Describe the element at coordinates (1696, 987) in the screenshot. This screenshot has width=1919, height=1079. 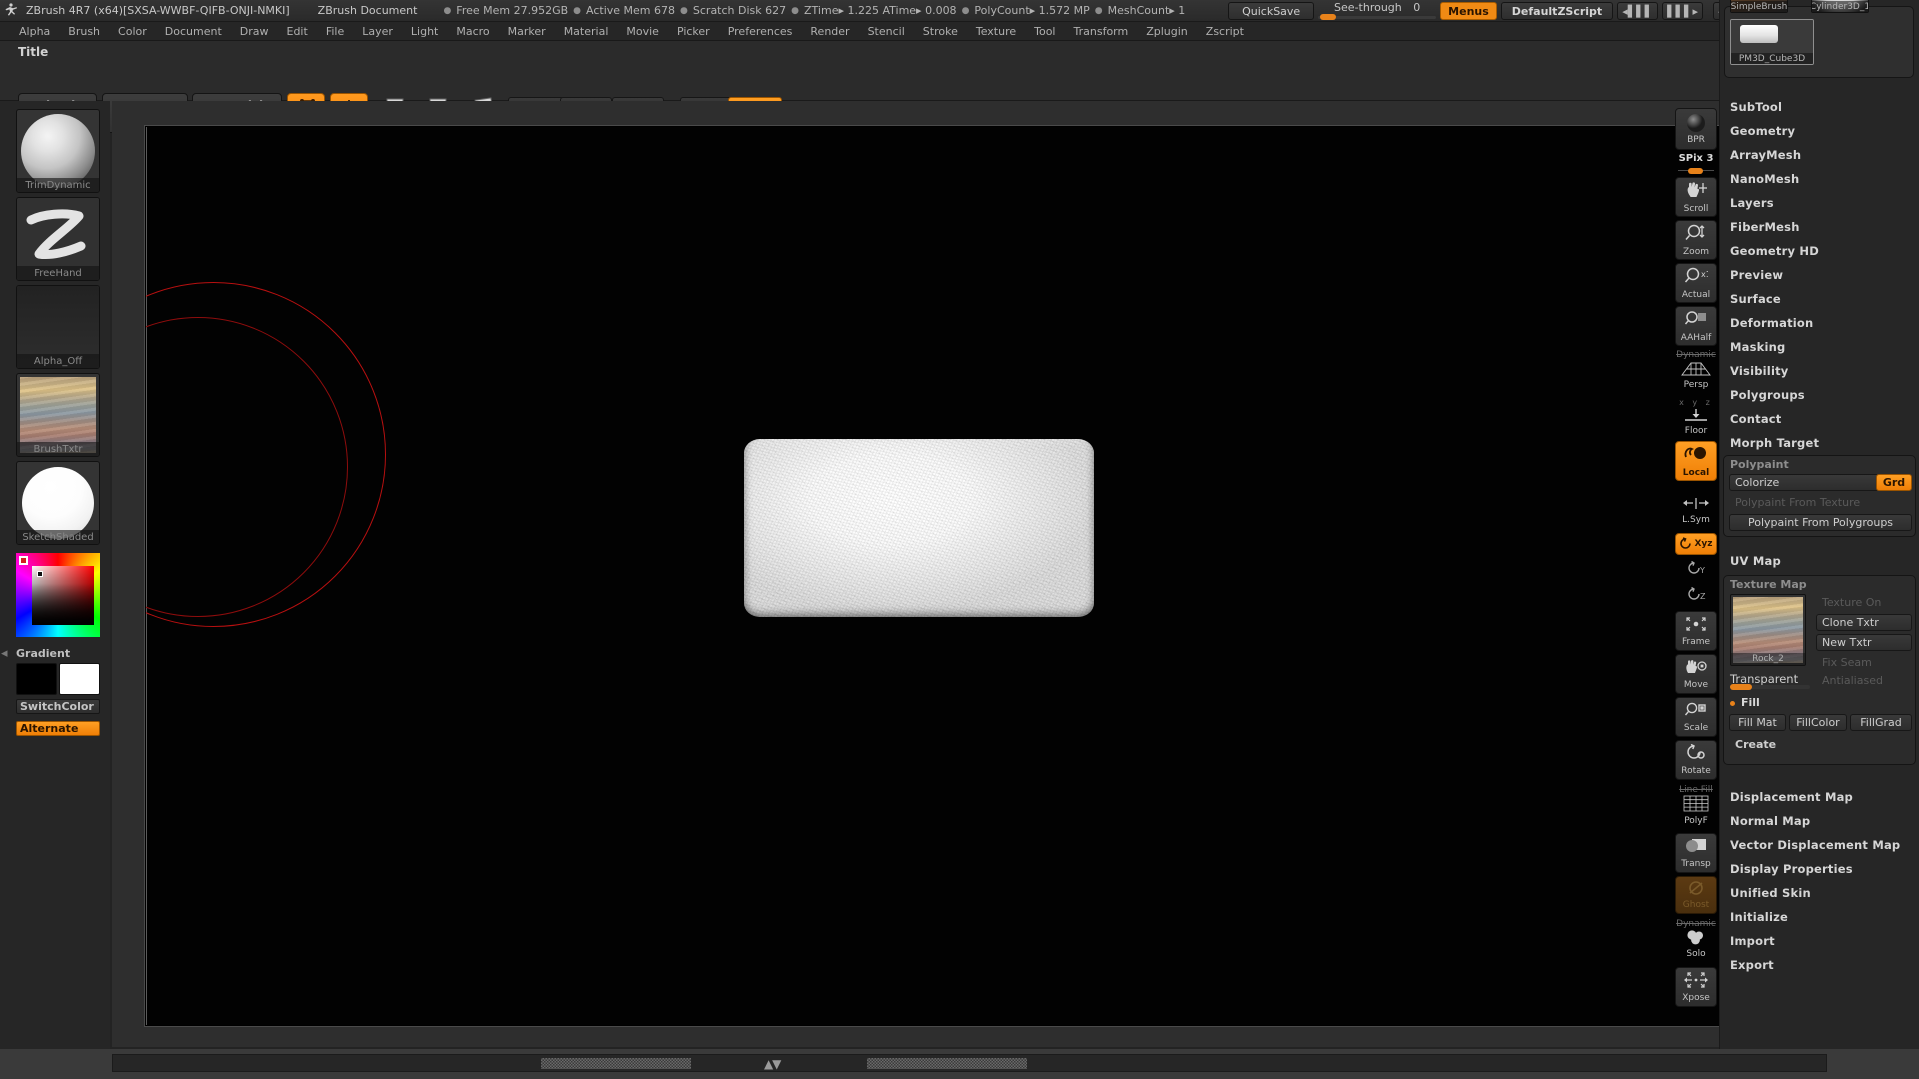
I see `xpose-button: Xpose` at that location.